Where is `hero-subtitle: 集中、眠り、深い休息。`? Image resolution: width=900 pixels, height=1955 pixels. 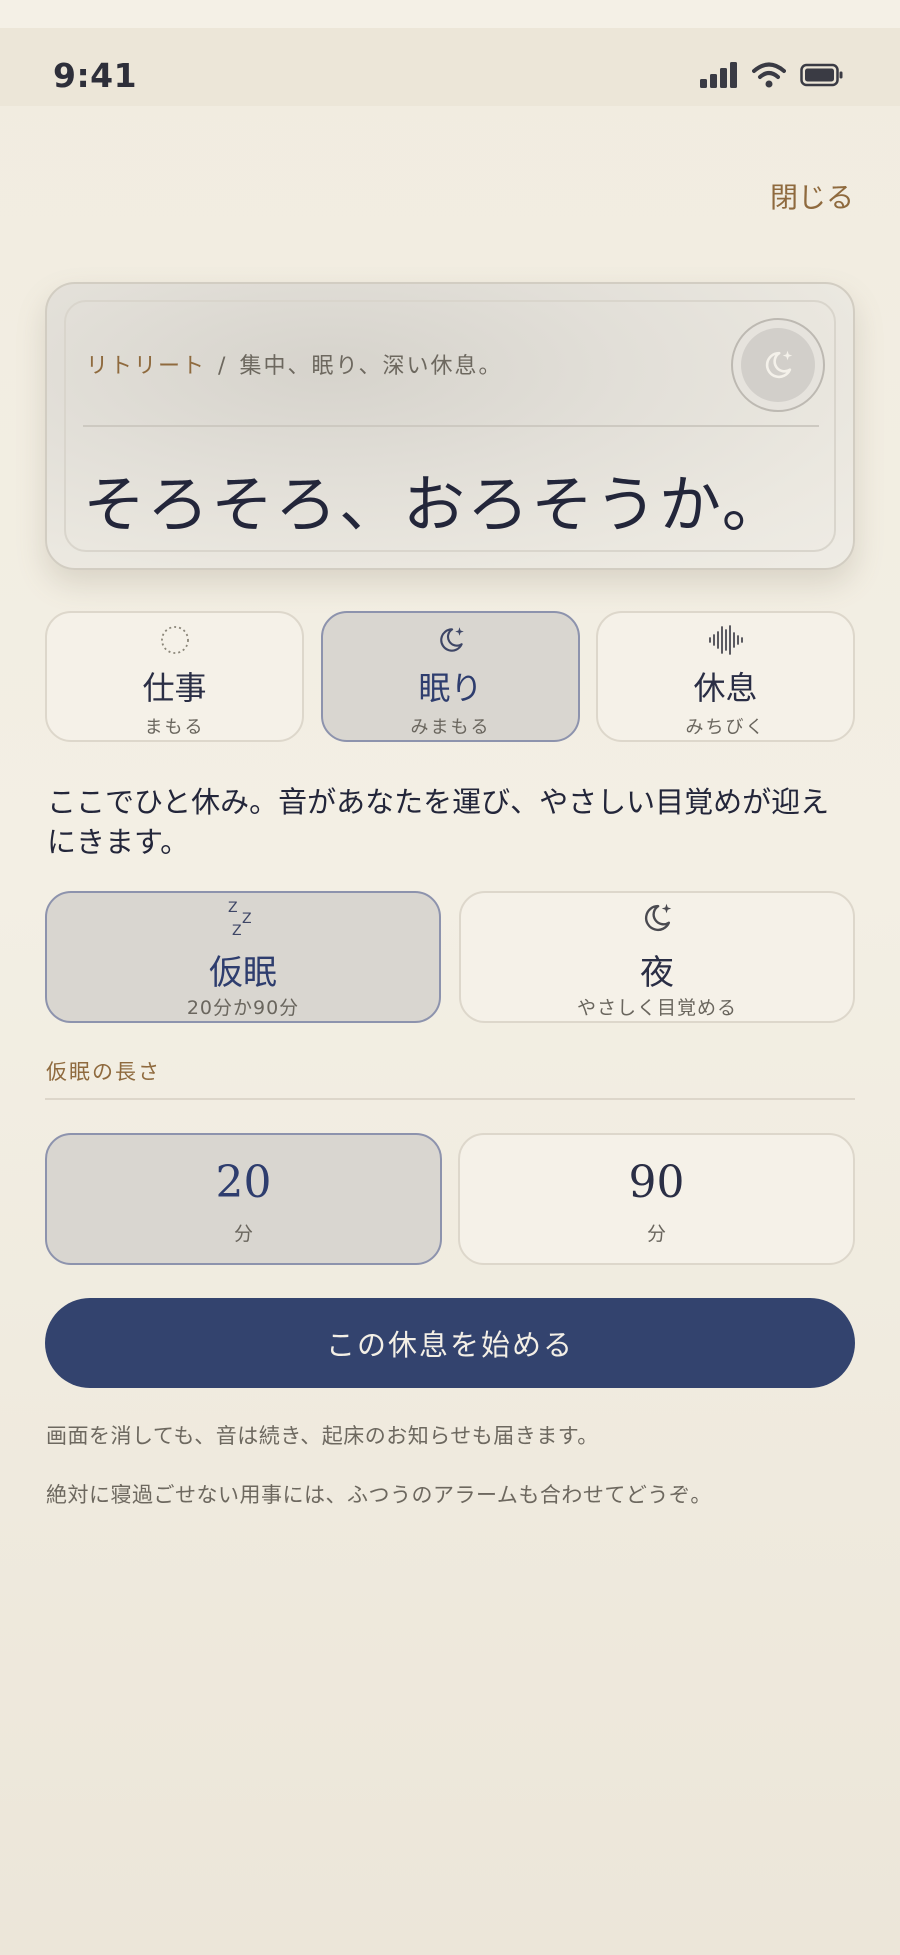
hero-subtitle: 集中、眠り、深い休息。 is located at coordinates (371, 366).